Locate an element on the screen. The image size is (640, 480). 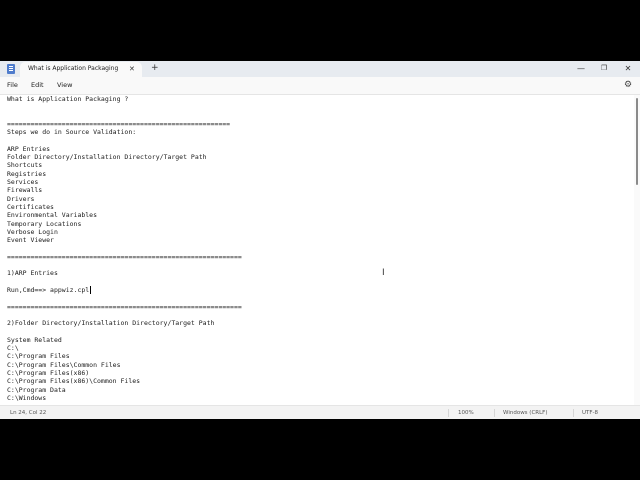
plus-icon: + is located at coordinates (155, 68).